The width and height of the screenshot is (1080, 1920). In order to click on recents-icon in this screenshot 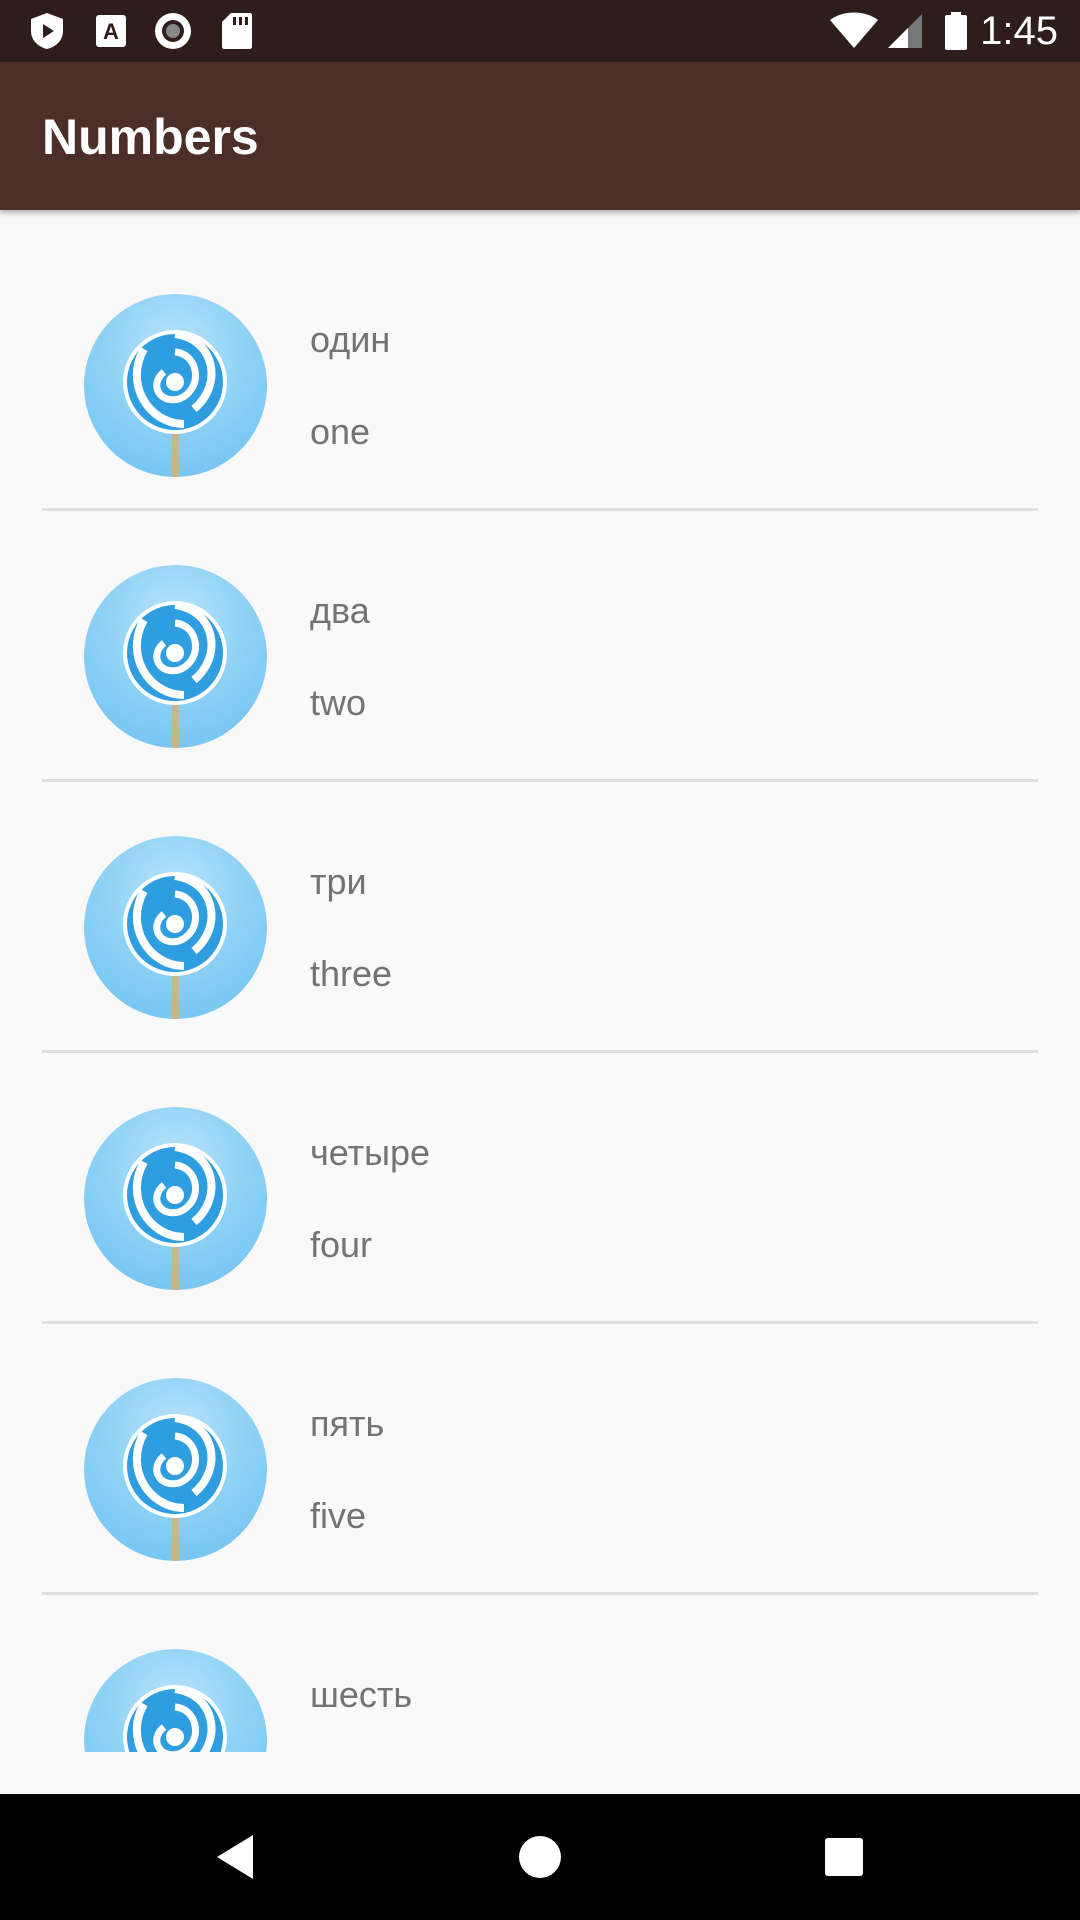, I will do `click(844, 1857)`.